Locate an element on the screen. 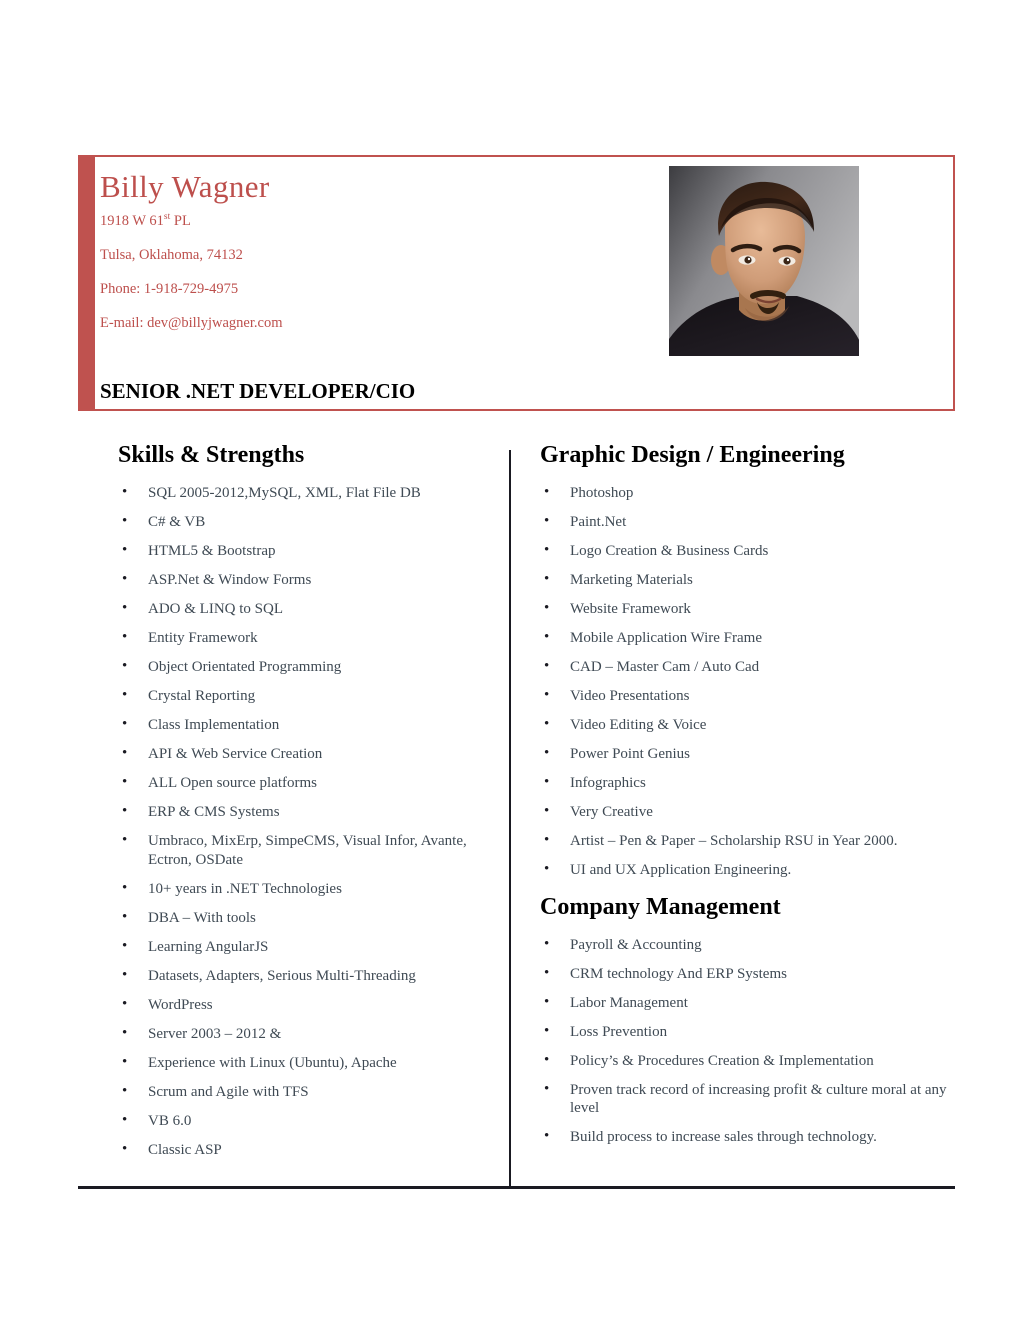 The width and height of the screenshot is (1020, 1320). address-line-2: Tulsa, Oklahoma, 74132 is located at coordinates (171, 255).